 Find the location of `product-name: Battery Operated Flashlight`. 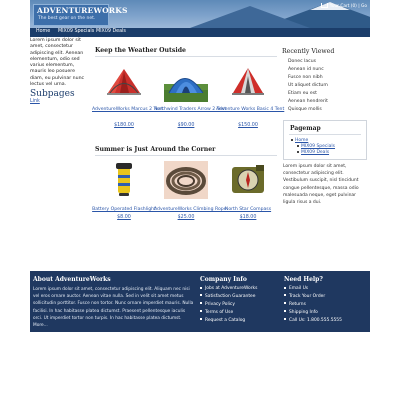

product-name: Battery Operated Flashlight is located at coordinates (124, 209).